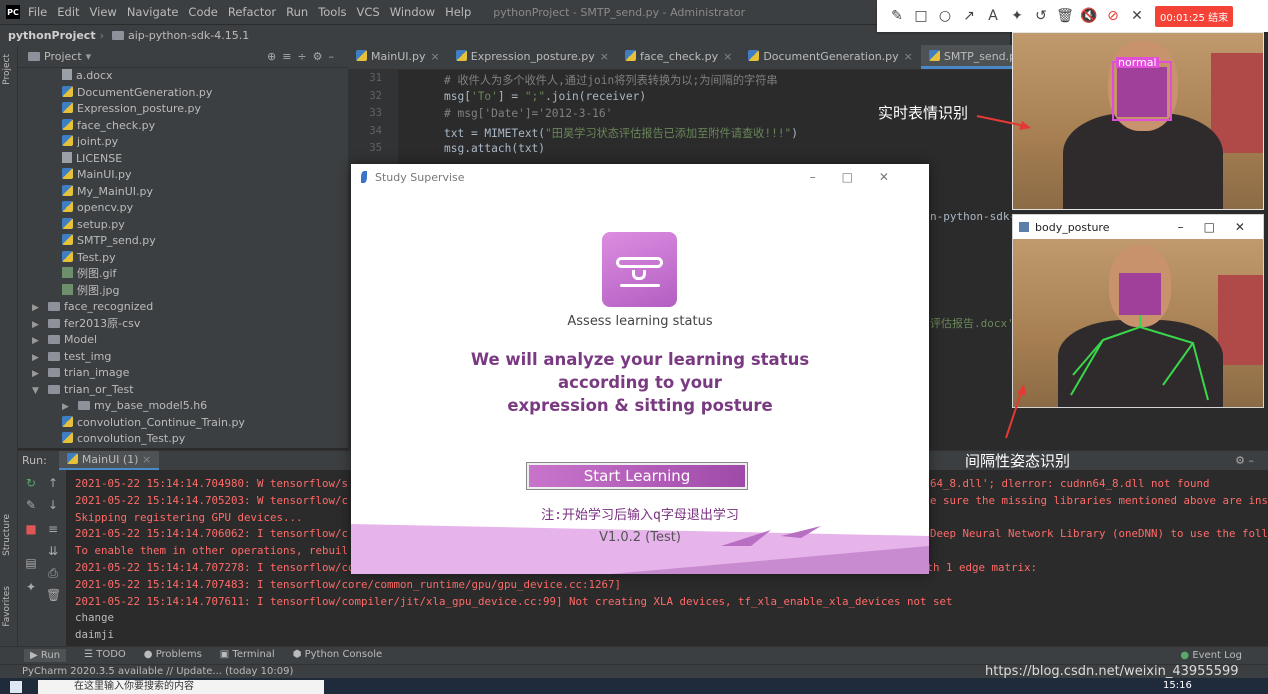 This screenshot has height=694, width=1268. What do you see at coordinates (183, 175) in the screenshot?
I see `tree-file: MainUI.py` at bounding box center [183, 175].